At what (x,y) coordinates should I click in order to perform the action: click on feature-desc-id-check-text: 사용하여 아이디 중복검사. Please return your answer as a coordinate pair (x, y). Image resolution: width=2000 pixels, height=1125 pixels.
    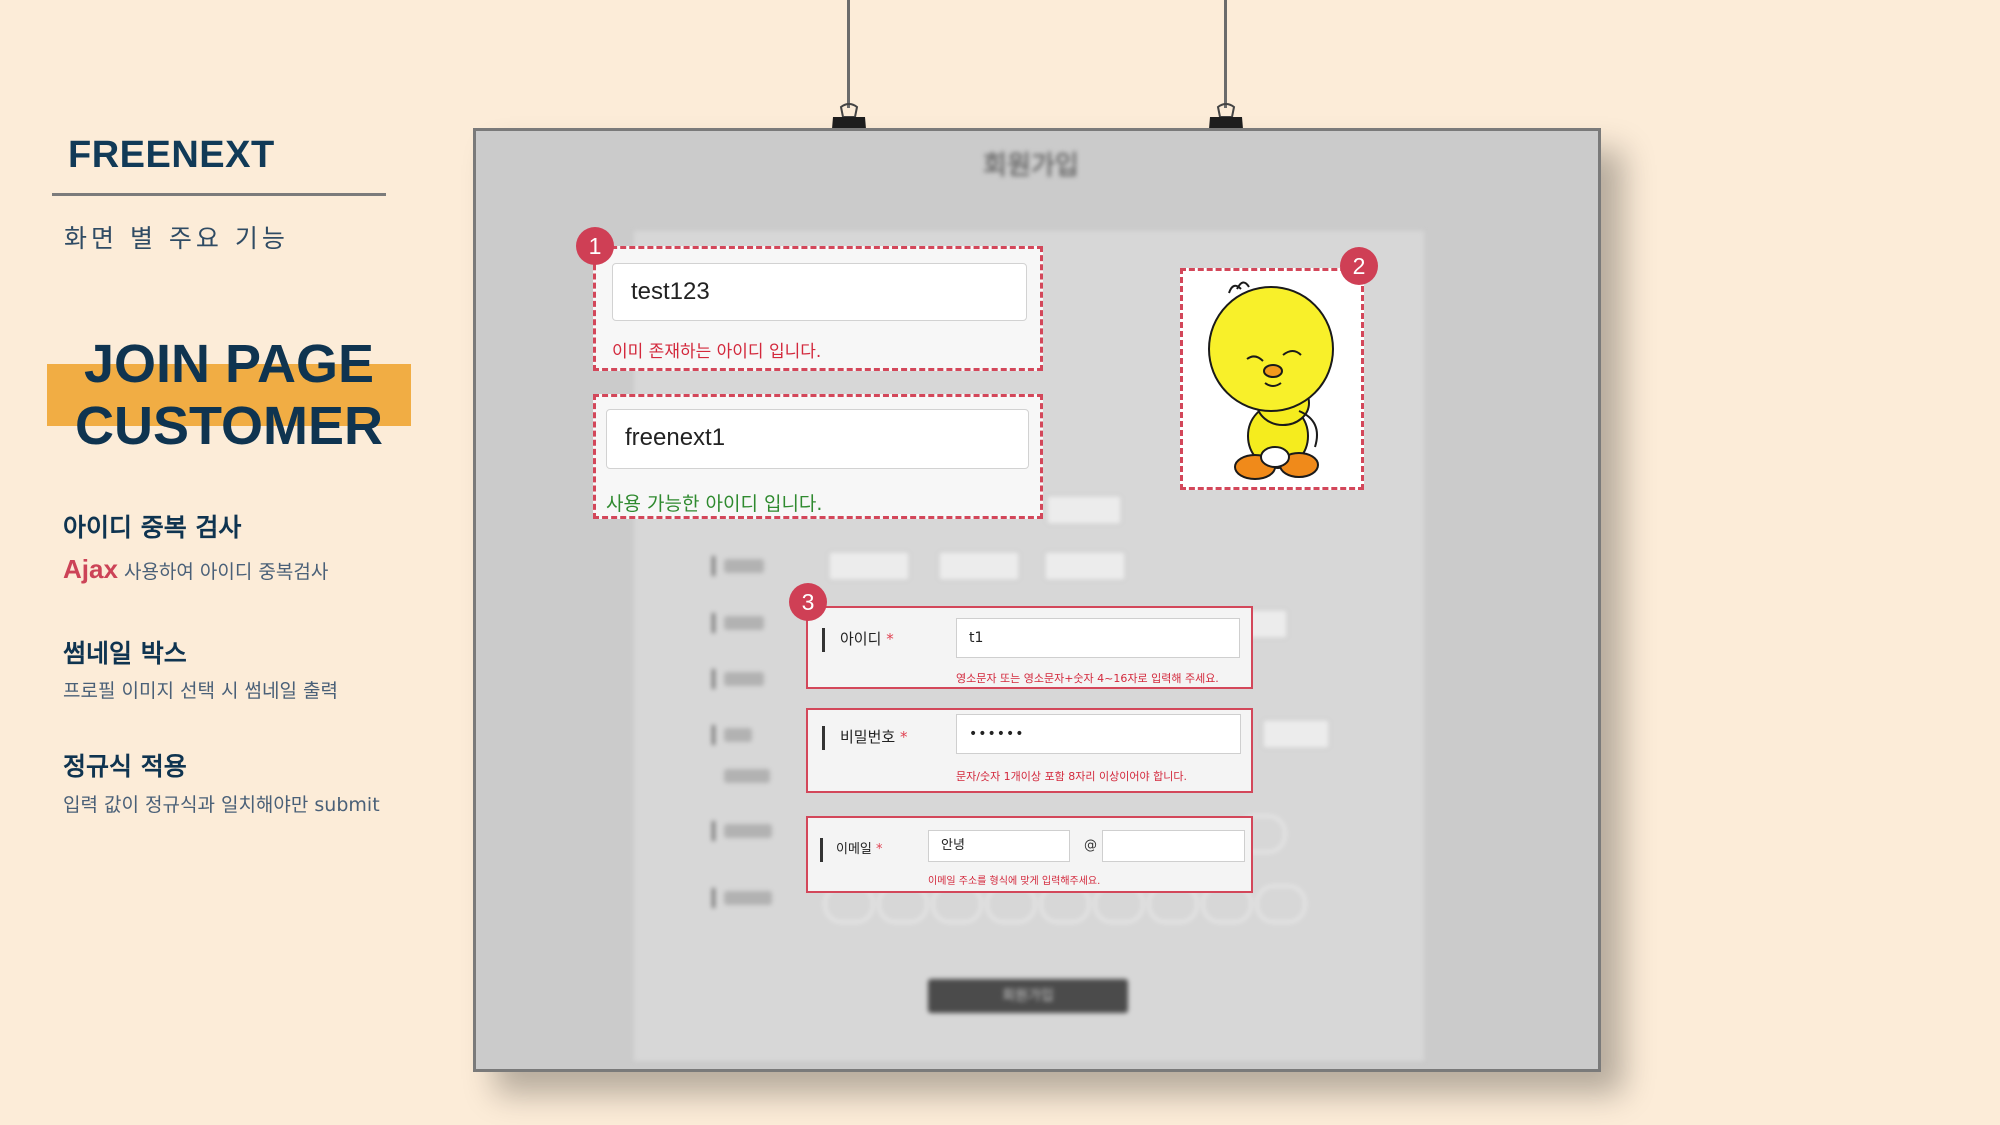
    Looking at the image, I should click on (223, 572).